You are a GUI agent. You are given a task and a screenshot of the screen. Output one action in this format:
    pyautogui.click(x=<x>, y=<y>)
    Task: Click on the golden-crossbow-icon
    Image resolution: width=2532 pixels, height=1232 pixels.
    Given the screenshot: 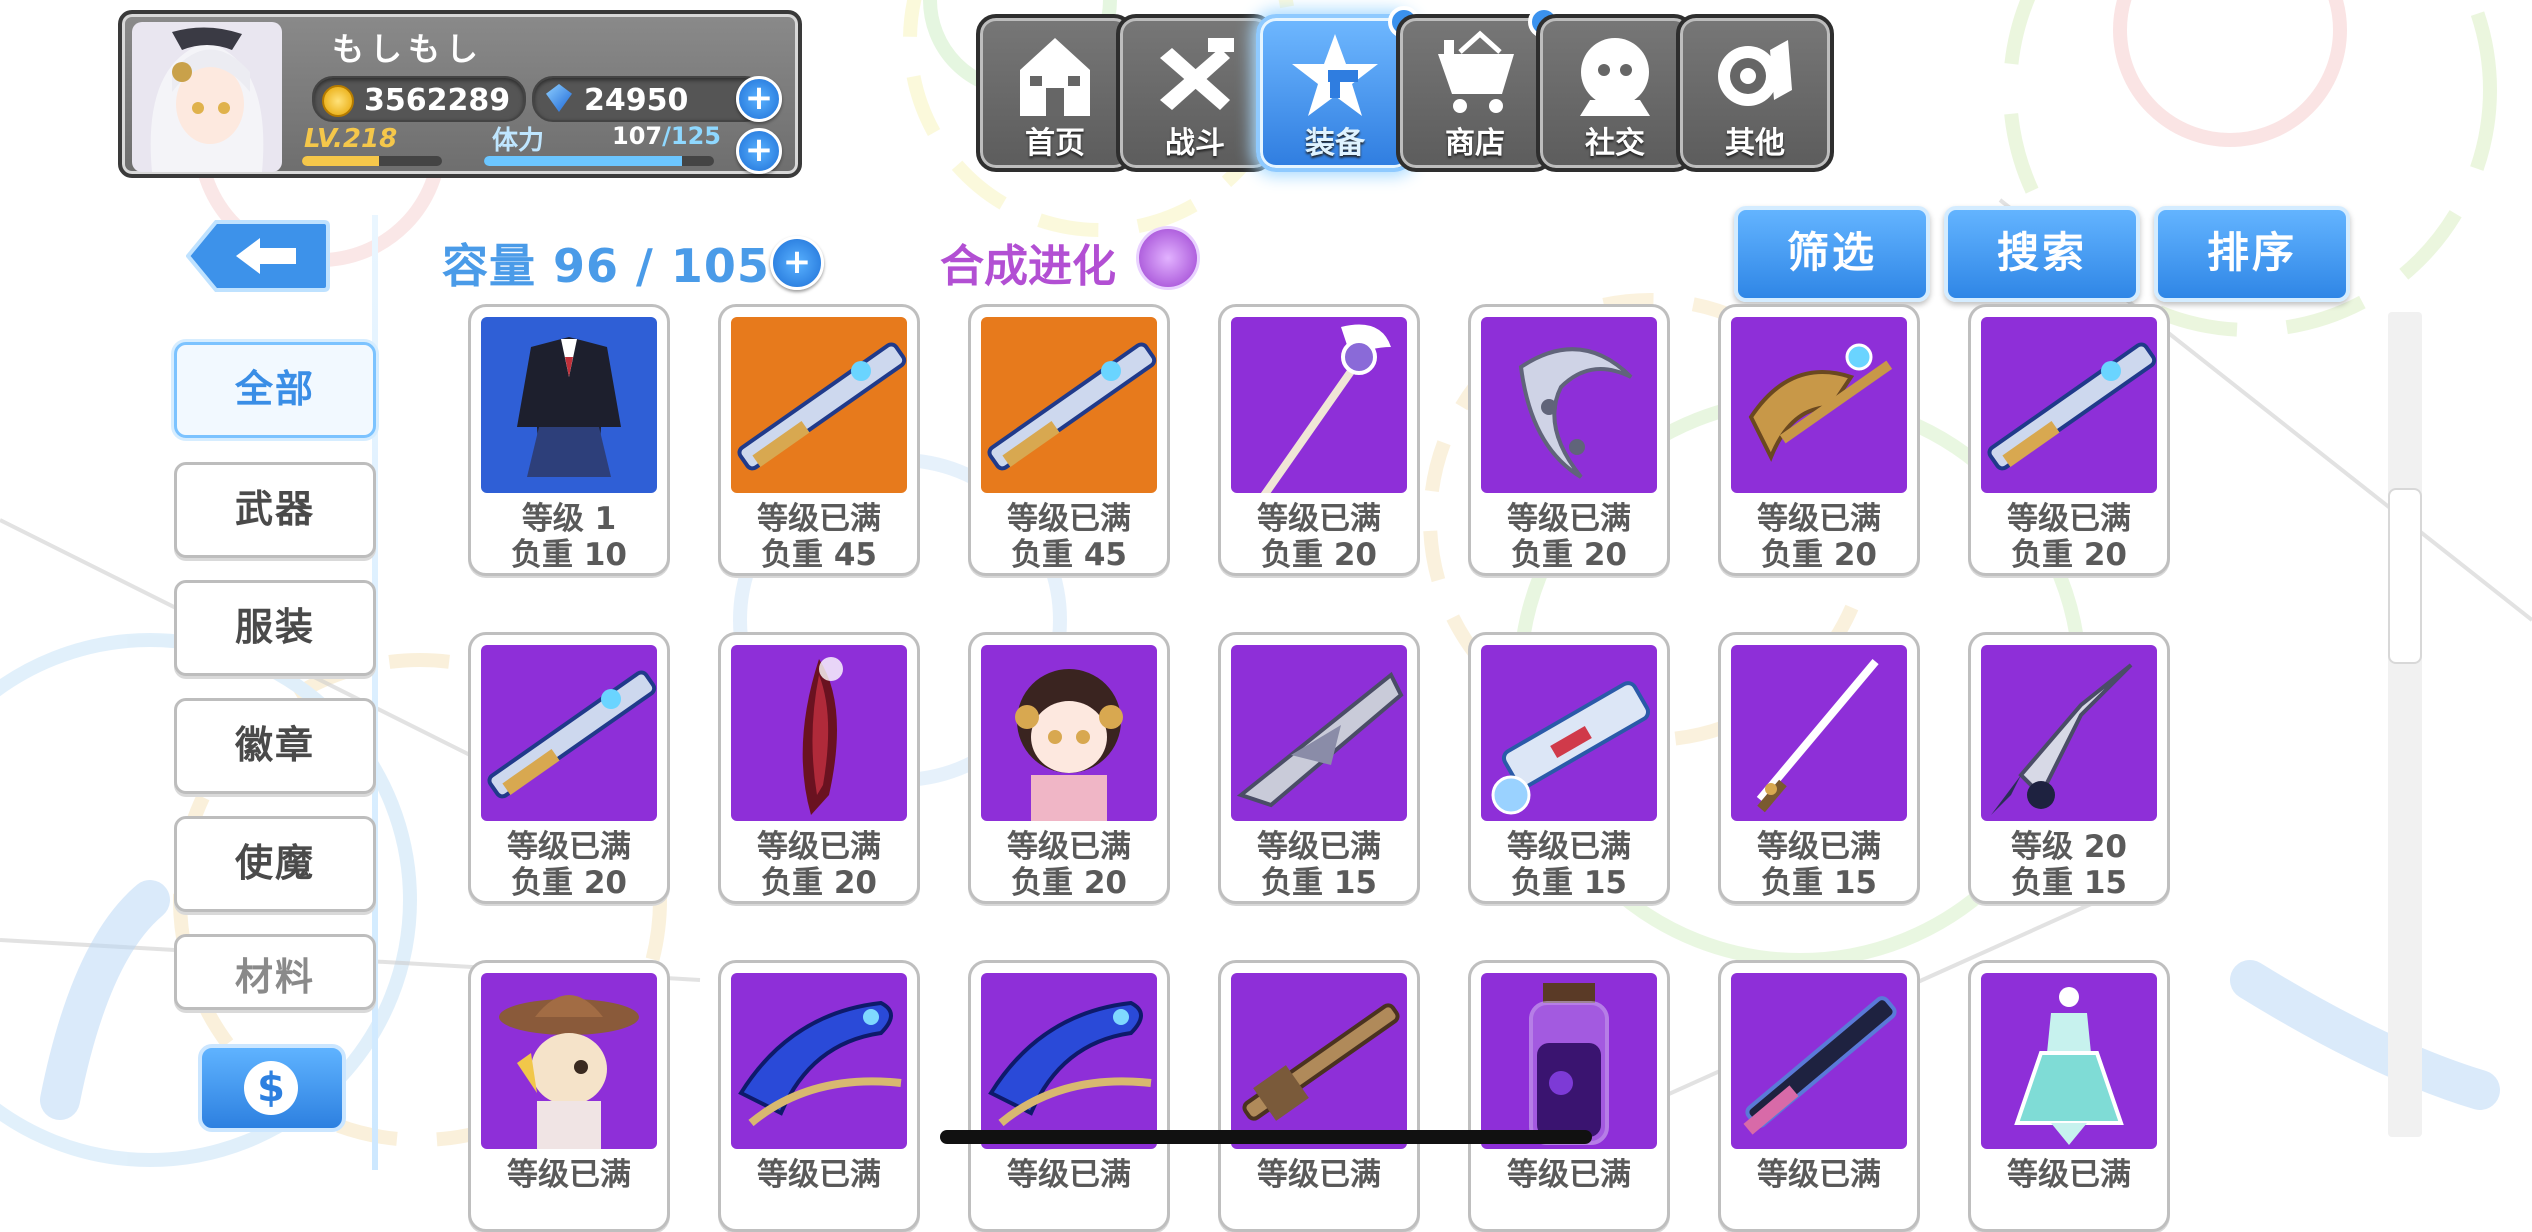 What is the action you would take?
    pyautogui.click(x=1820, y=402)
    